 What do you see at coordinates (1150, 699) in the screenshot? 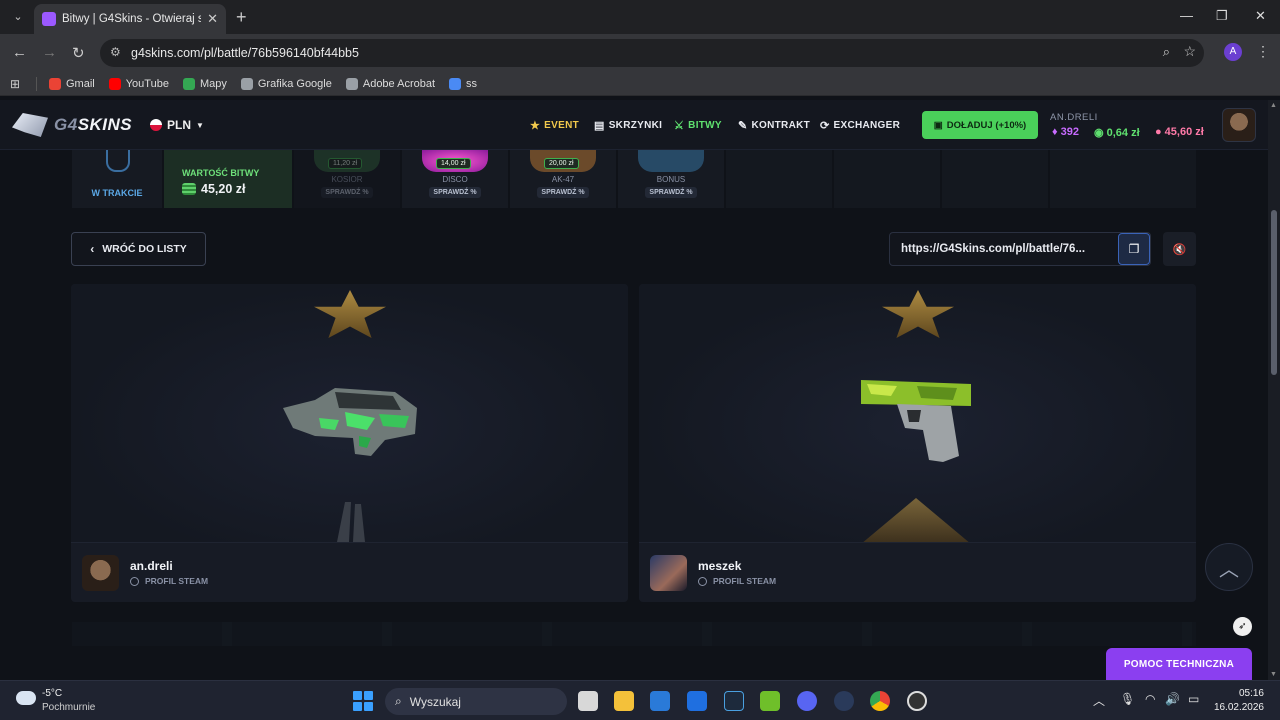
I see `wifi-icon: ◠` at bounding box center [1150, 699].